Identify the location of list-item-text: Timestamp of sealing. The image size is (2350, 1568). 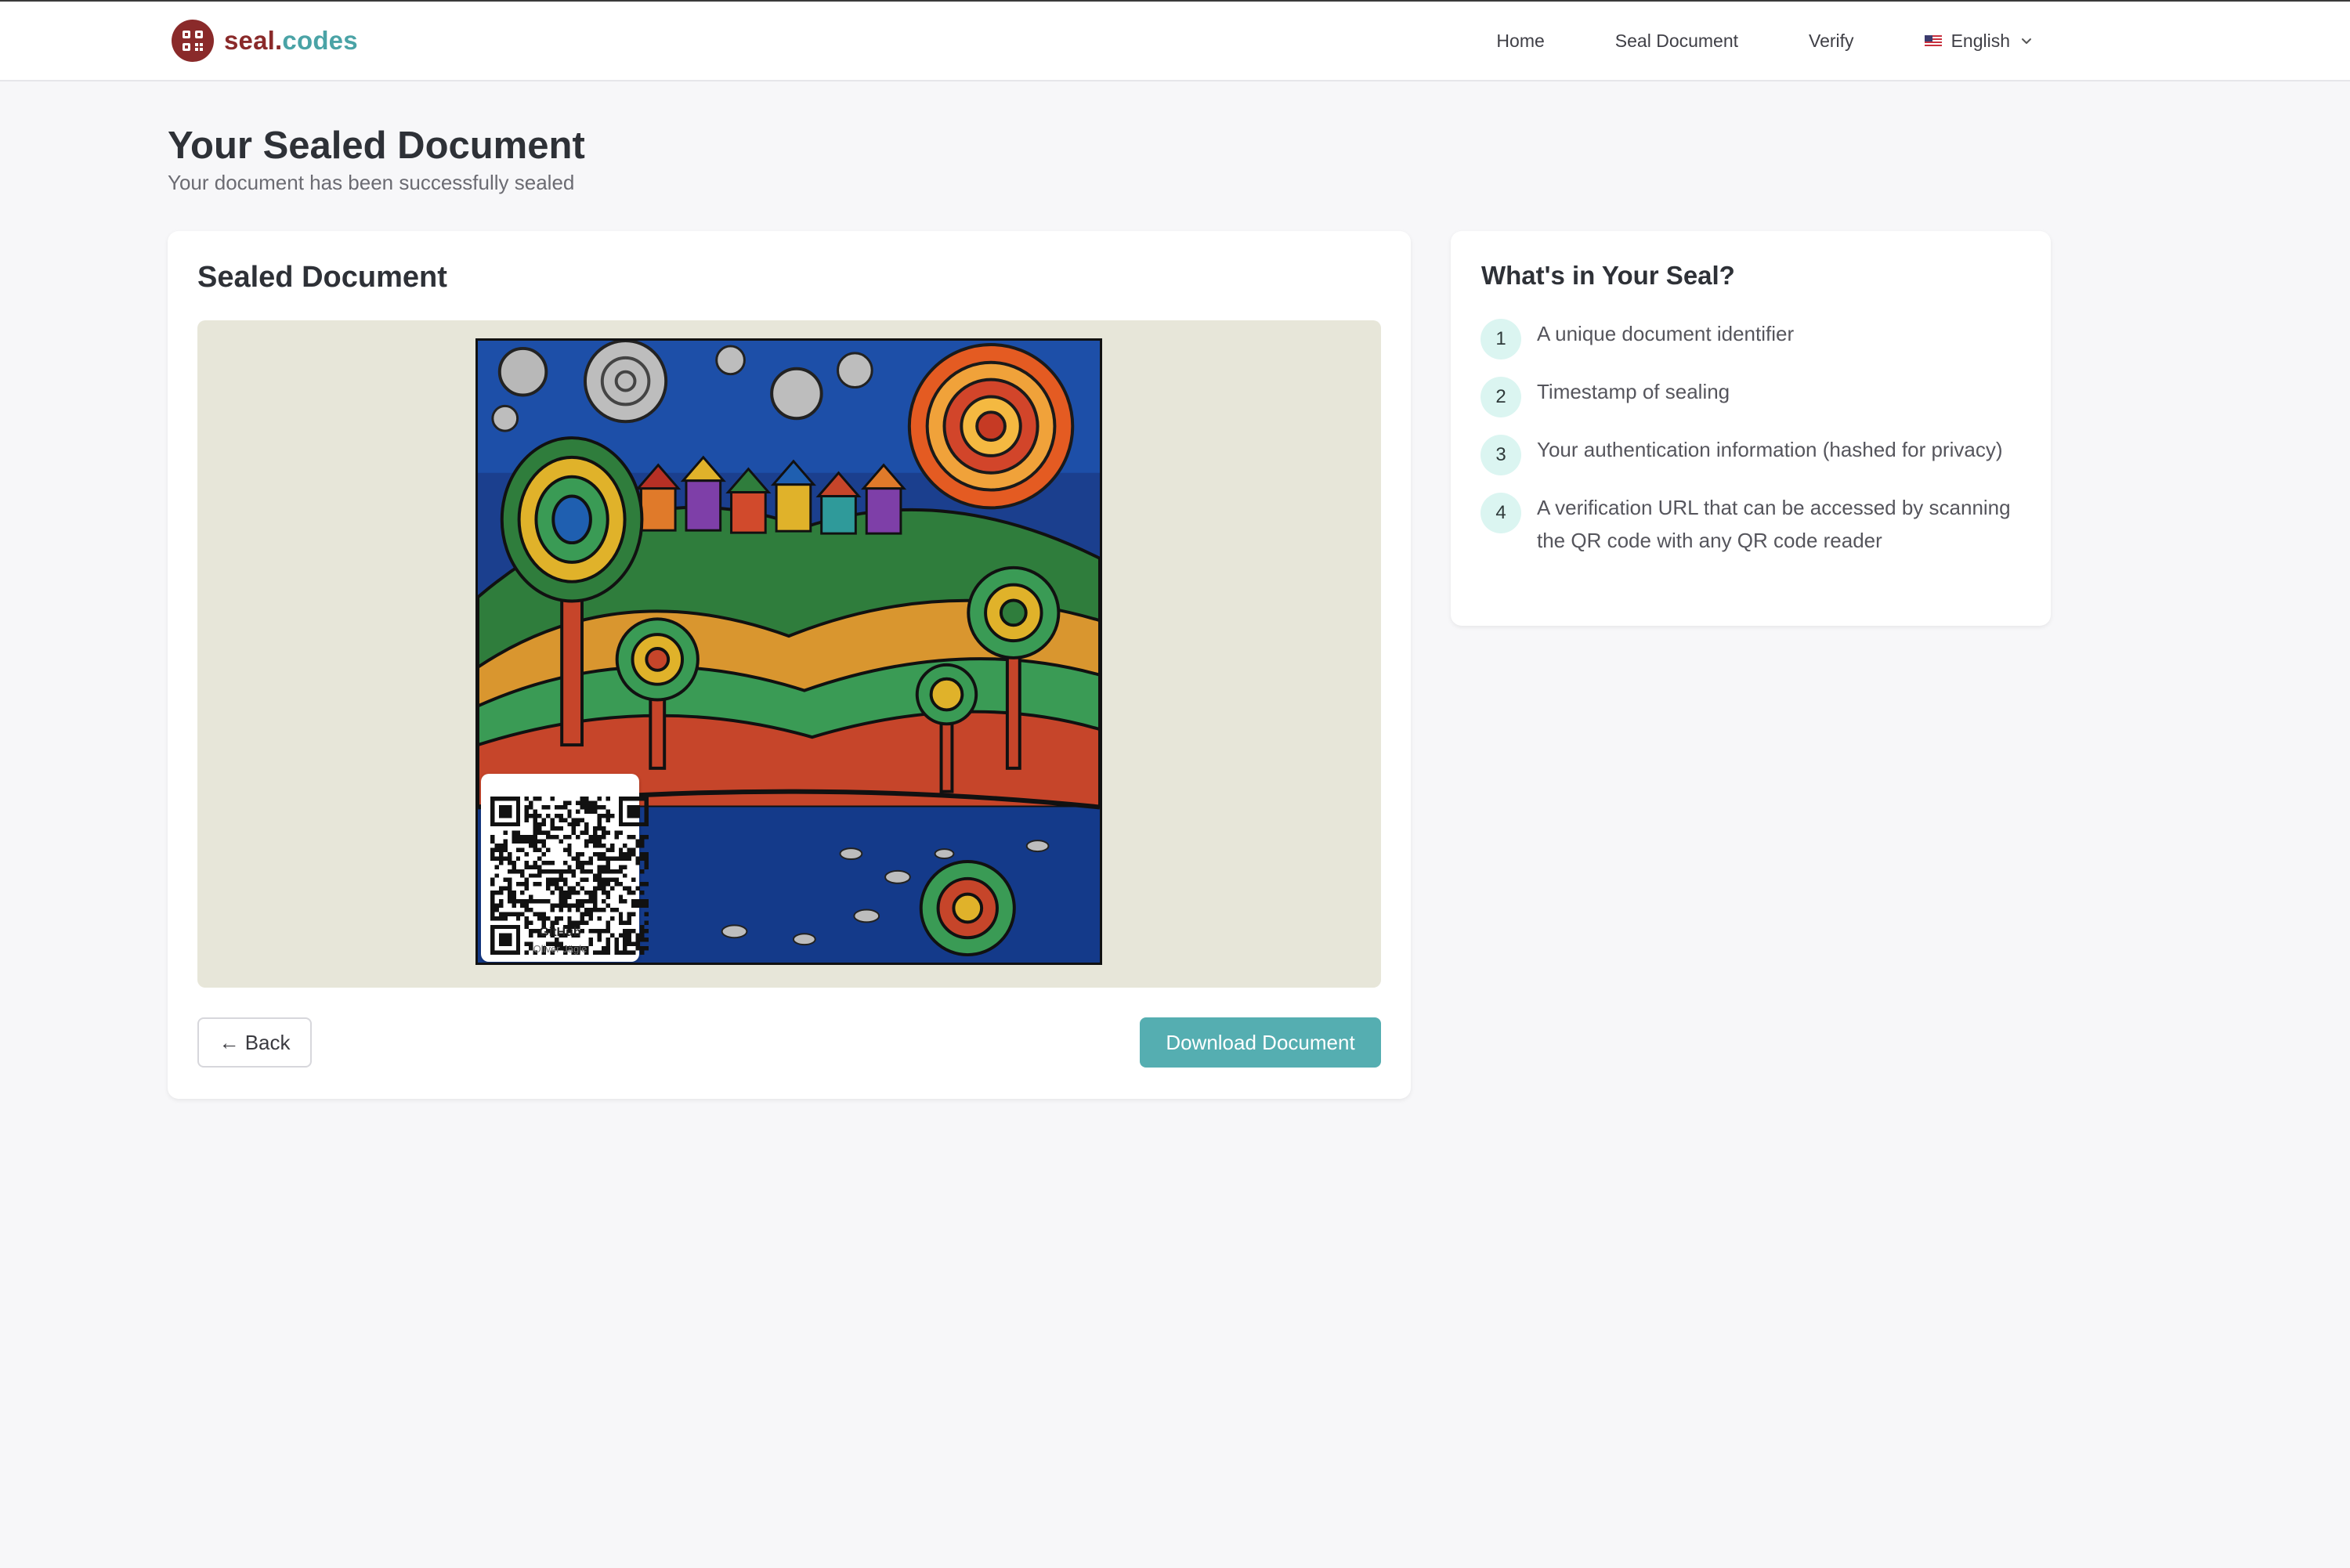
(1633, 391).